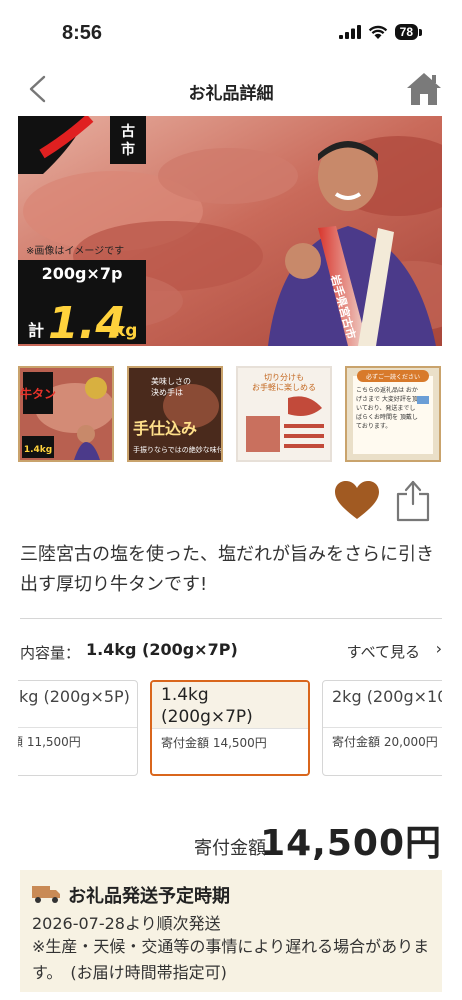 The width and height of the screenshot is (462, 1000). Describe the element at coordinates (207, 706) in the screenshot. I see `variant-option-name: 1.4kg (200g×7P)` at that location.